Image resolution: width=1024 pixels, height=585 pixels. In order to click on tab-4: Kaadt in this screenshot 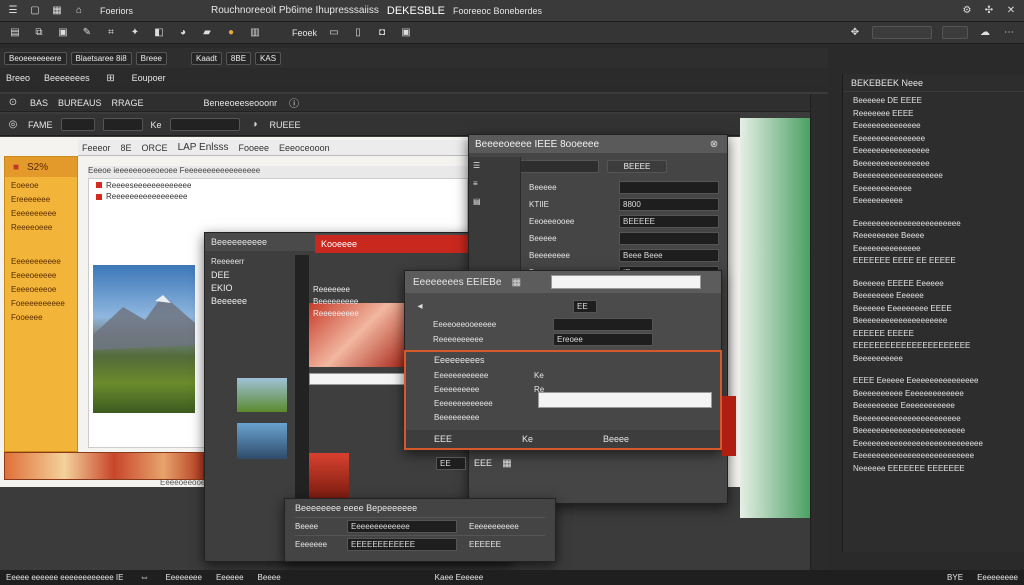, I will do `click(206, 58)`.